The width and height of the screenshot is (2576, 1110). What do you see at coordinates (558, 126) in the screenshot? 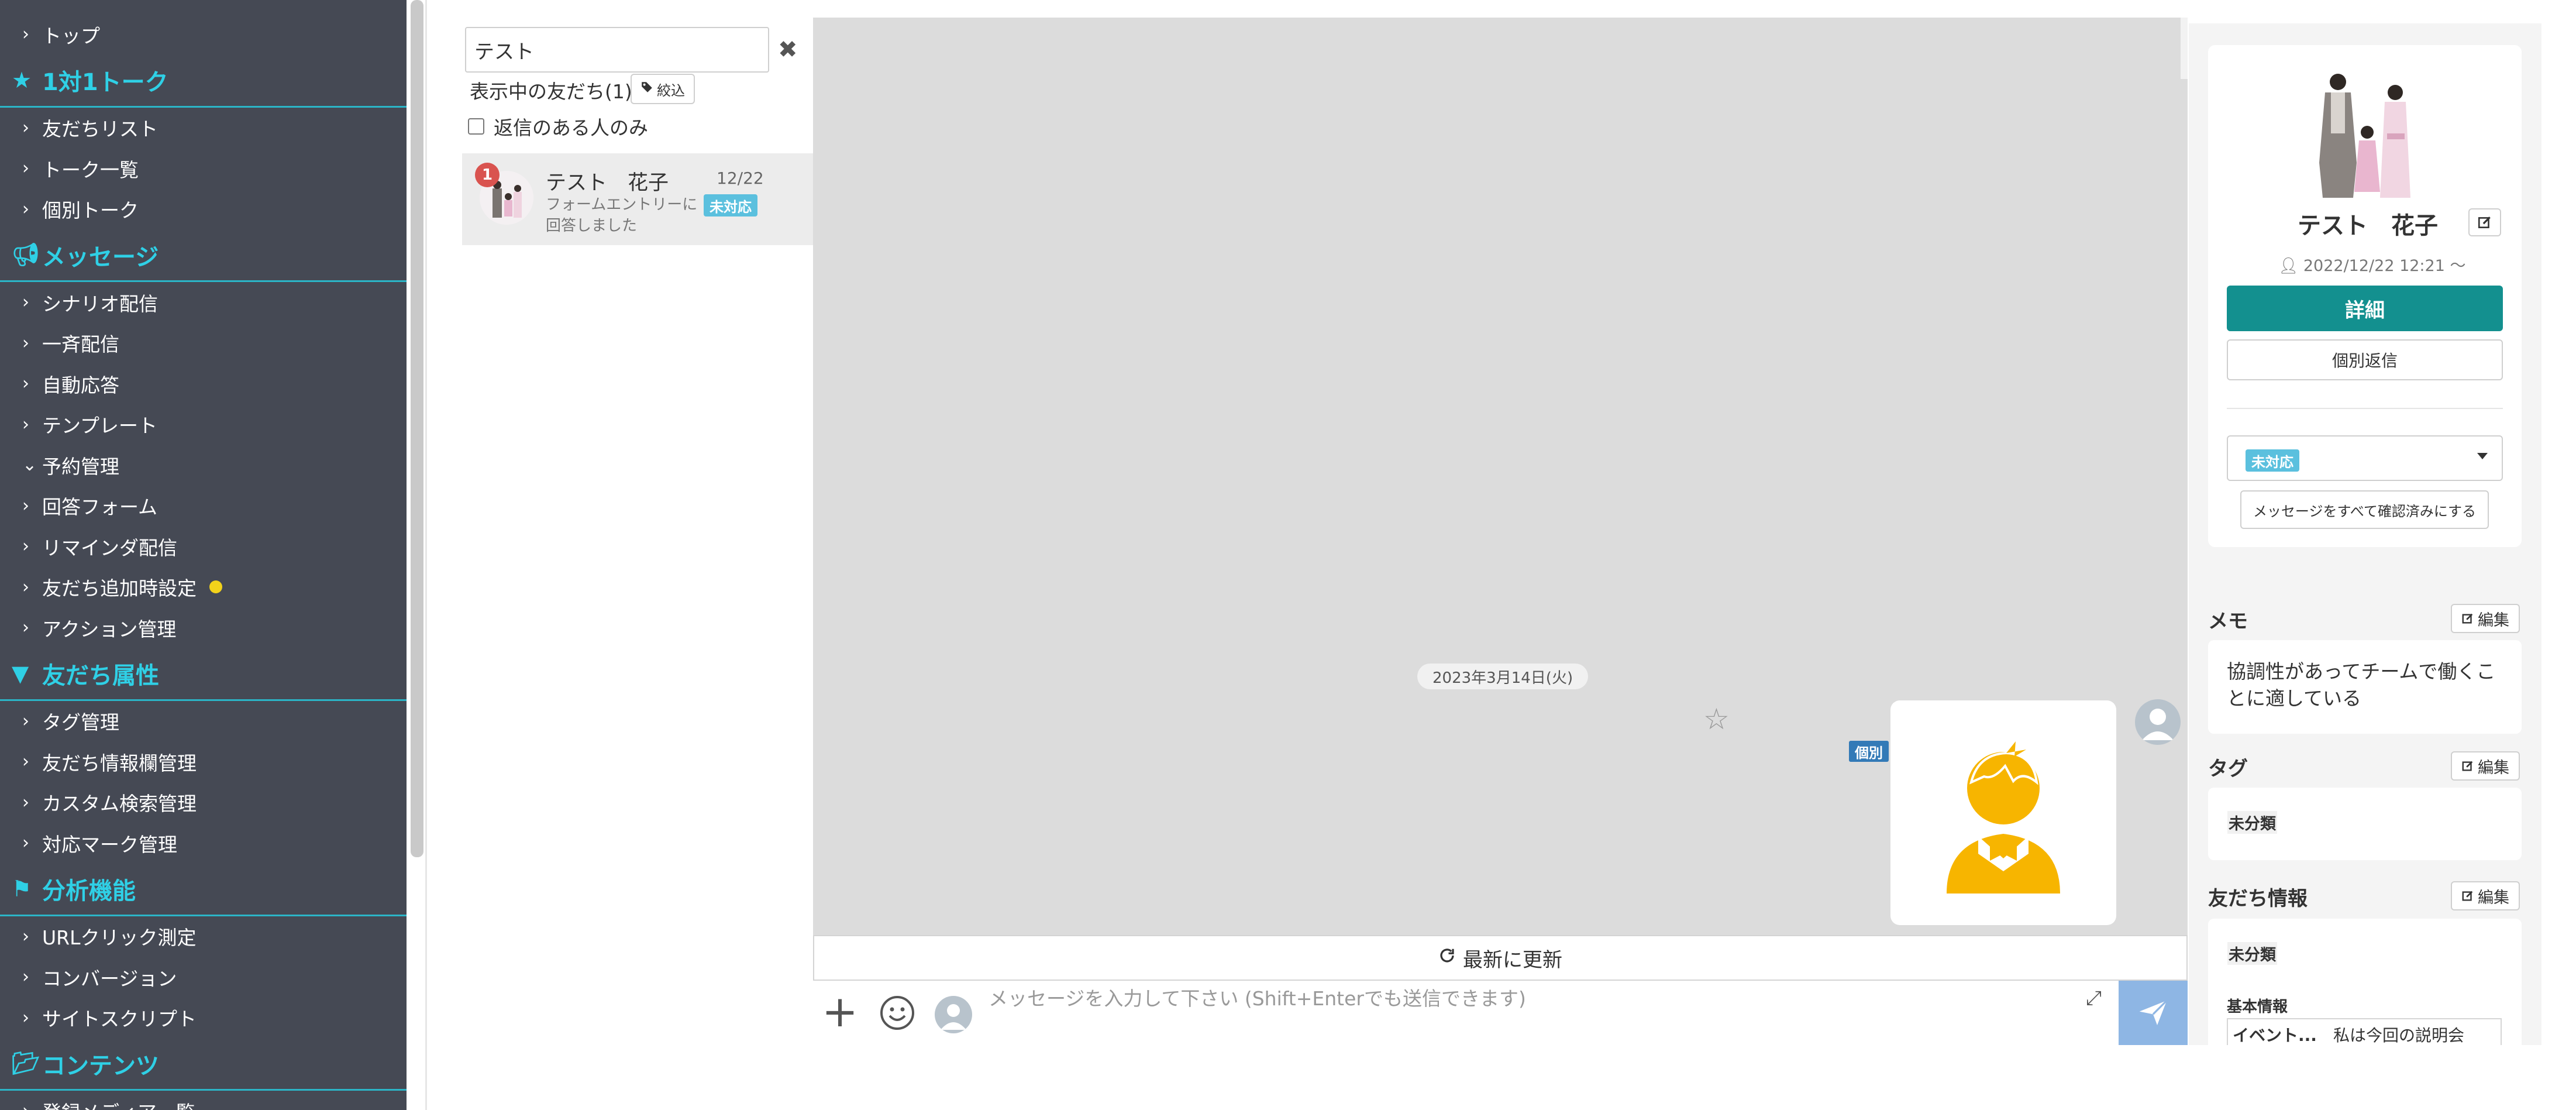
I see `reply-only-checkbox: 返信のある人のみ` at bounding box center [558, 126].